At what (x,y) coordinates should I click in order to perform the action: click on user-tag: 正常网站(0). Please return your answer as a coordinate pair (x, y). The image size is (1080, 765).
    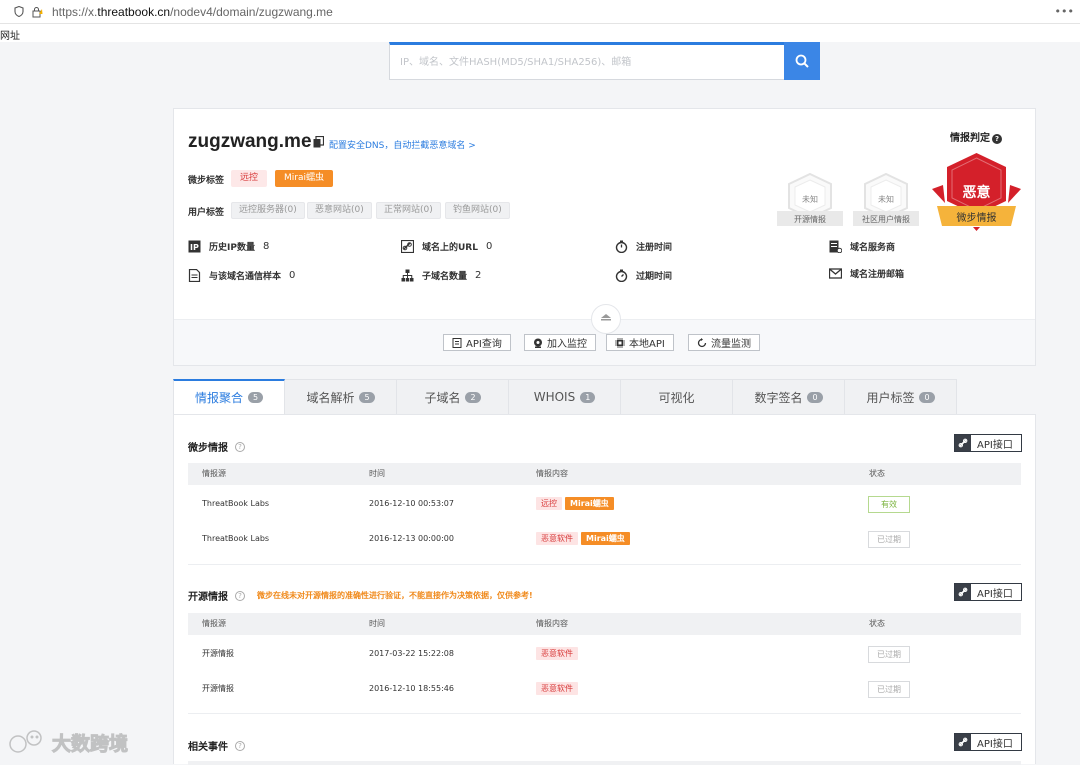
    Looking at the image, I should click on (408, 210).